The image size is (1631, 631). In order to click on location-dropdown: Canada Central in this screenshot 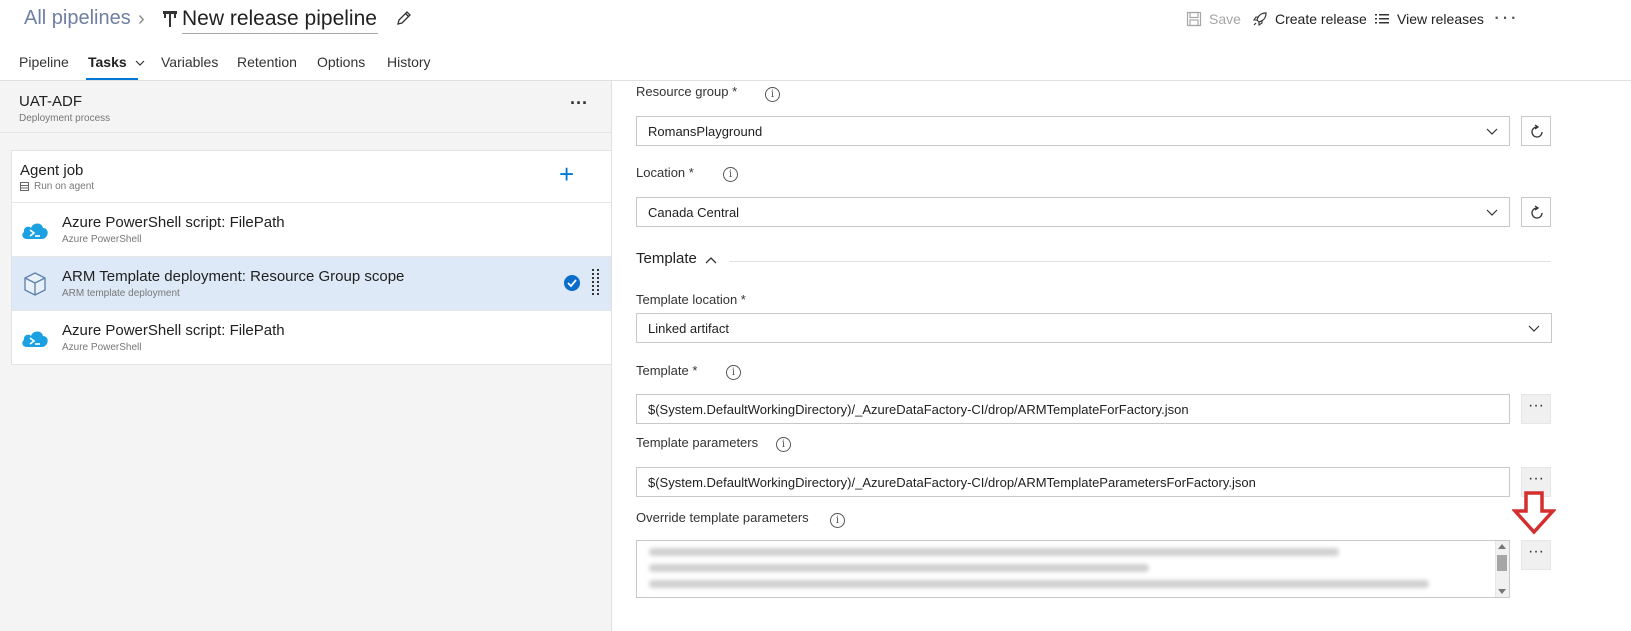, I will do `click(1073, 212)`.